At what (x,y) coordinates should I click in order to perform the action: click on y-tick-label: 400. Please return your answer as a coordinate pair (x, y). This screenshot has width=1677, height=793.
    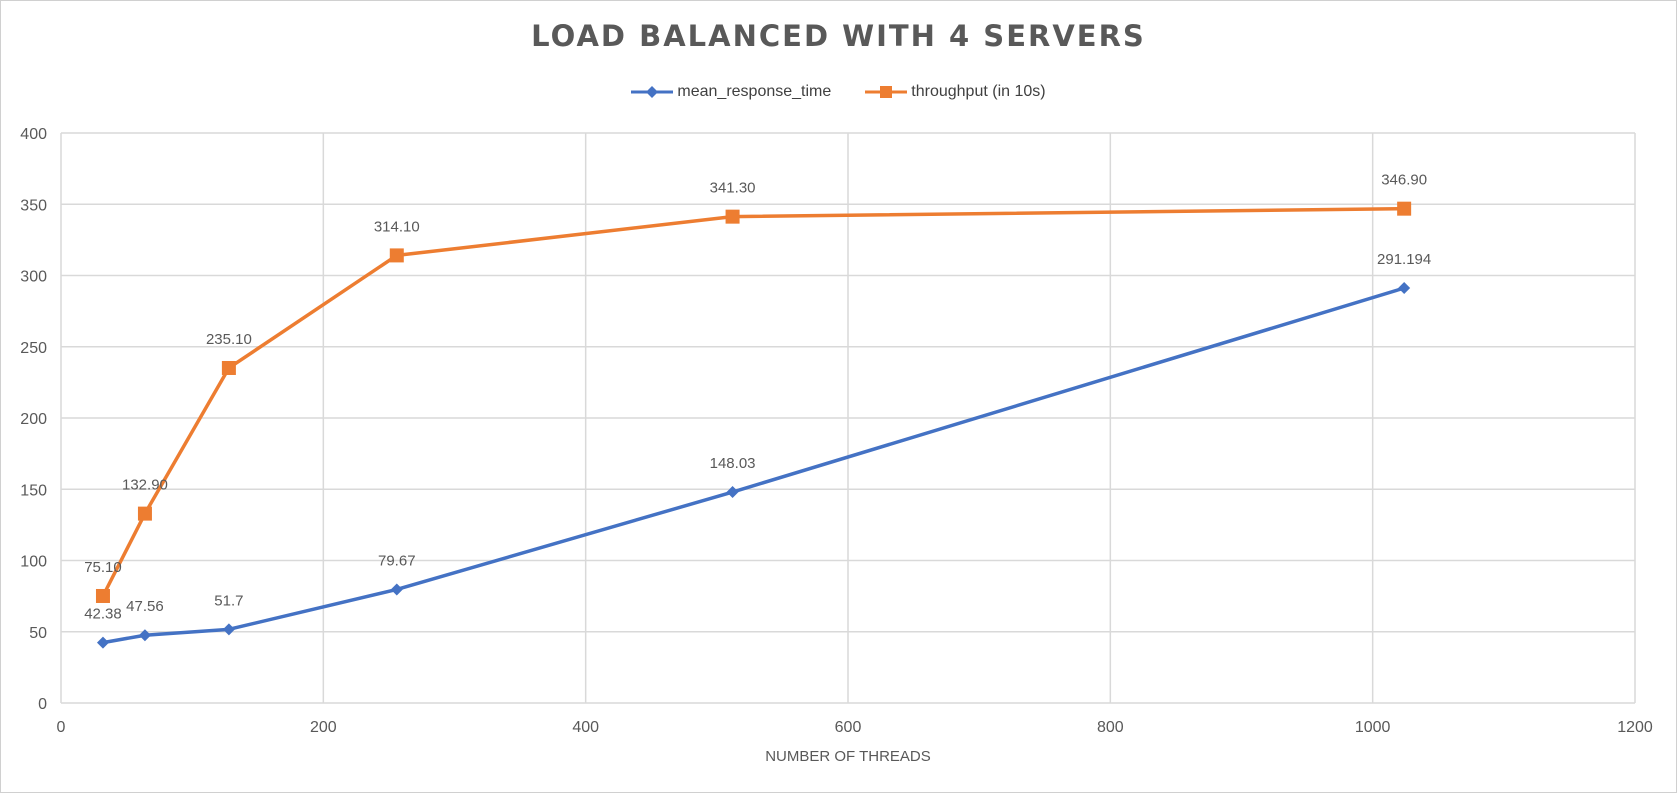
    Looking at the image, I should click on (33, 134).